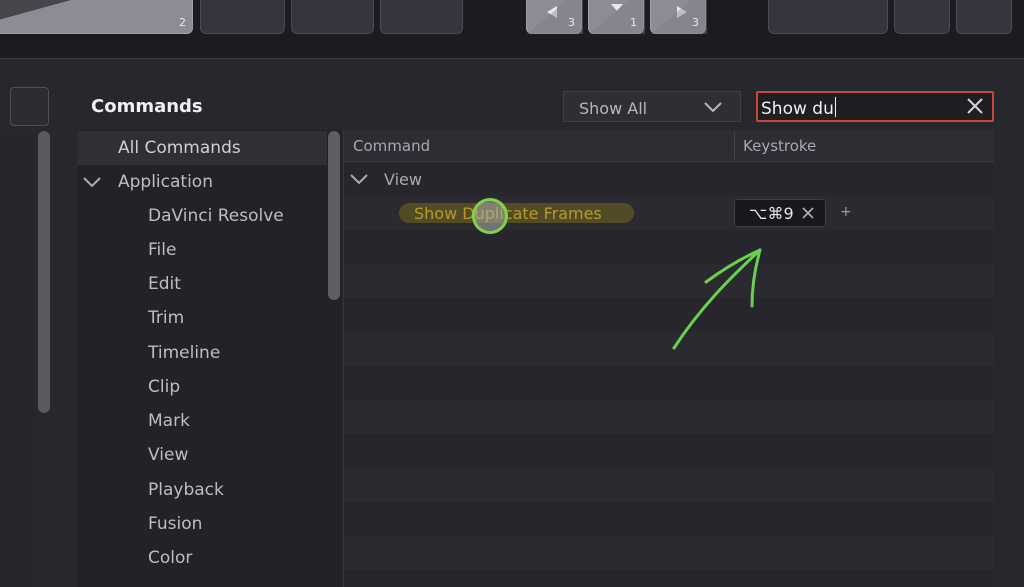 The height and width of the screenshot is (587, 1024). I want to click on annotation-arrow-icon, so click(717, 299).